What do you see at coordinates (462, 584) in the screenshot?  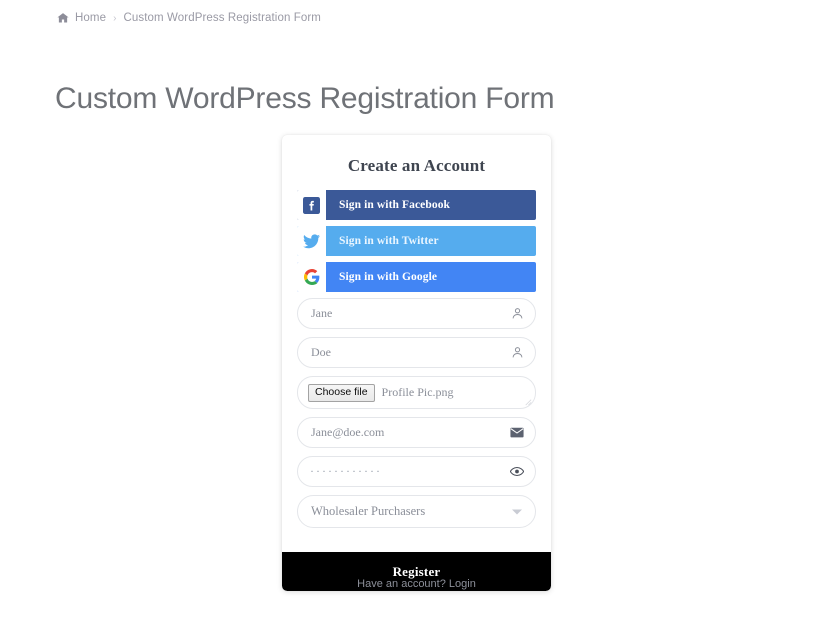 I see `login-link: Login` at bounding box center [462, 584].